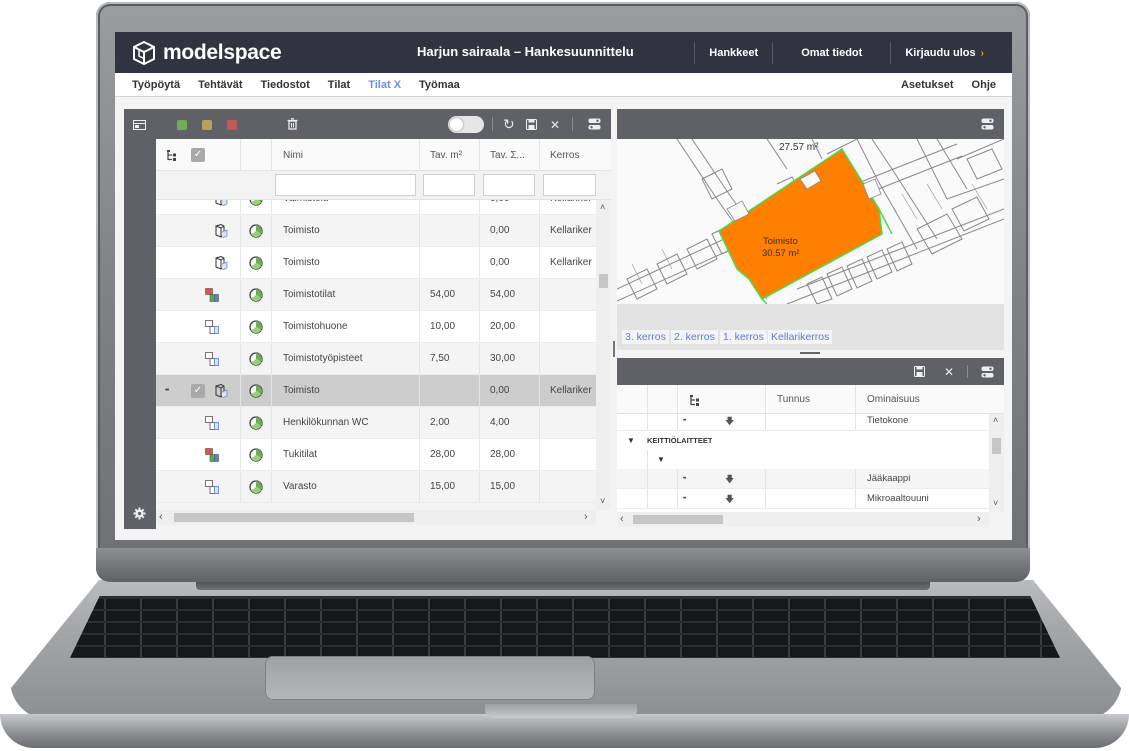  What do you see at coordinates (810, 354) in the screenshot?
I see `horizontal-splitter` at bounding box center [810, 354].